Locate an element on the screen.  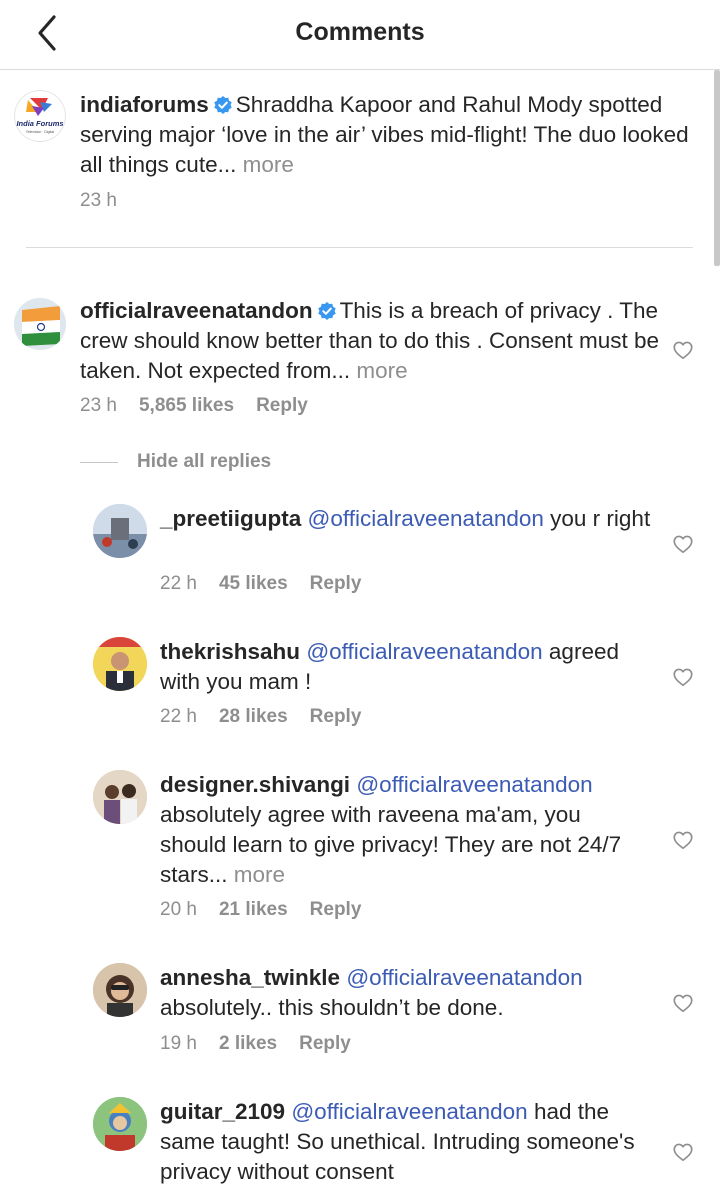
logo-subtext: Television · Digital is located at coordinates (40, 132).